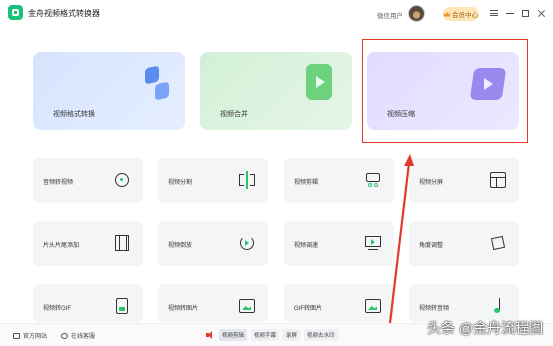  Describe the element at coordinates (180, 246) in the screenshot. I see `tool-label: 视频倒放` at that location.